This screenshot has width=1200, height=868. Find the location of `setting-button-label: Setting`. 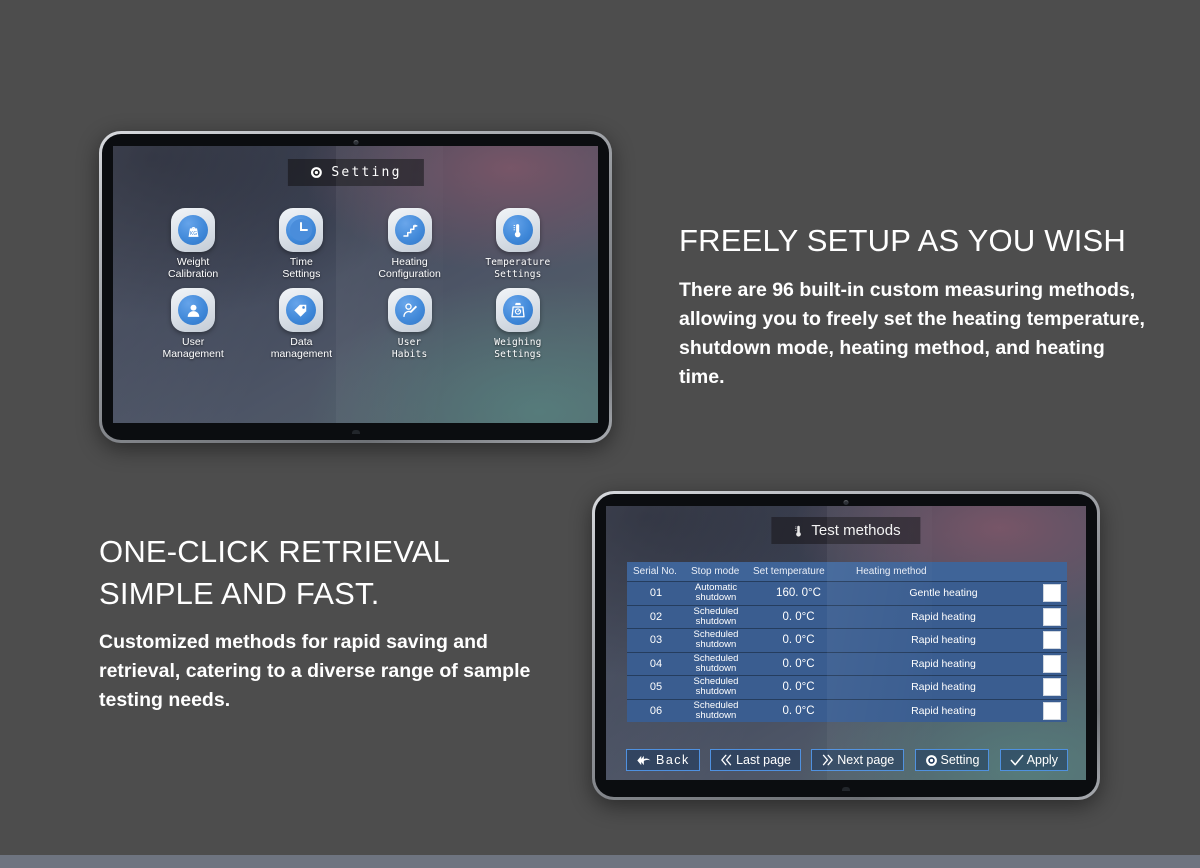

setting-button-label: Setting is located at coordinates (960, 760).